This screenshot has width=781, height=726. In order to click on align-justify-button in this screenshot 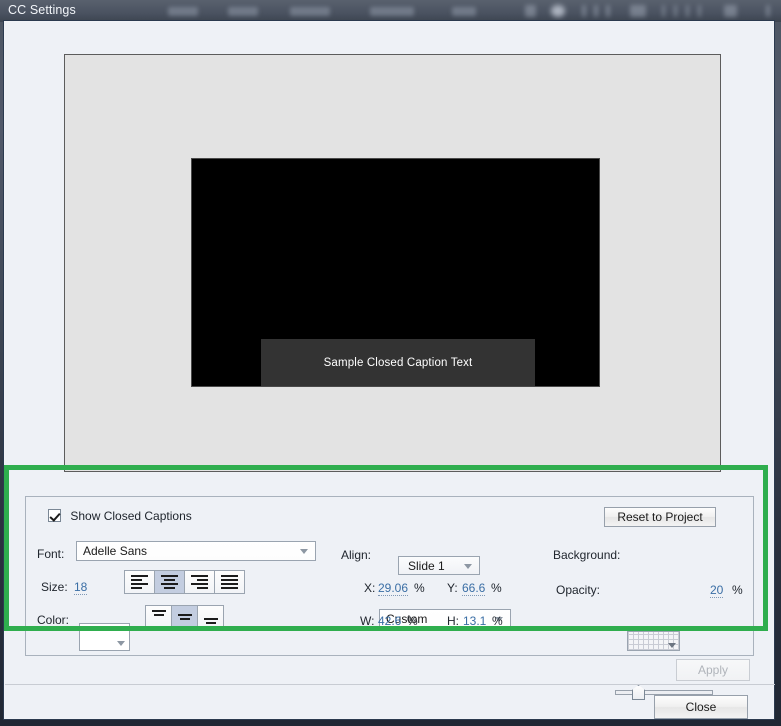, I will do `click(229, 582)`.